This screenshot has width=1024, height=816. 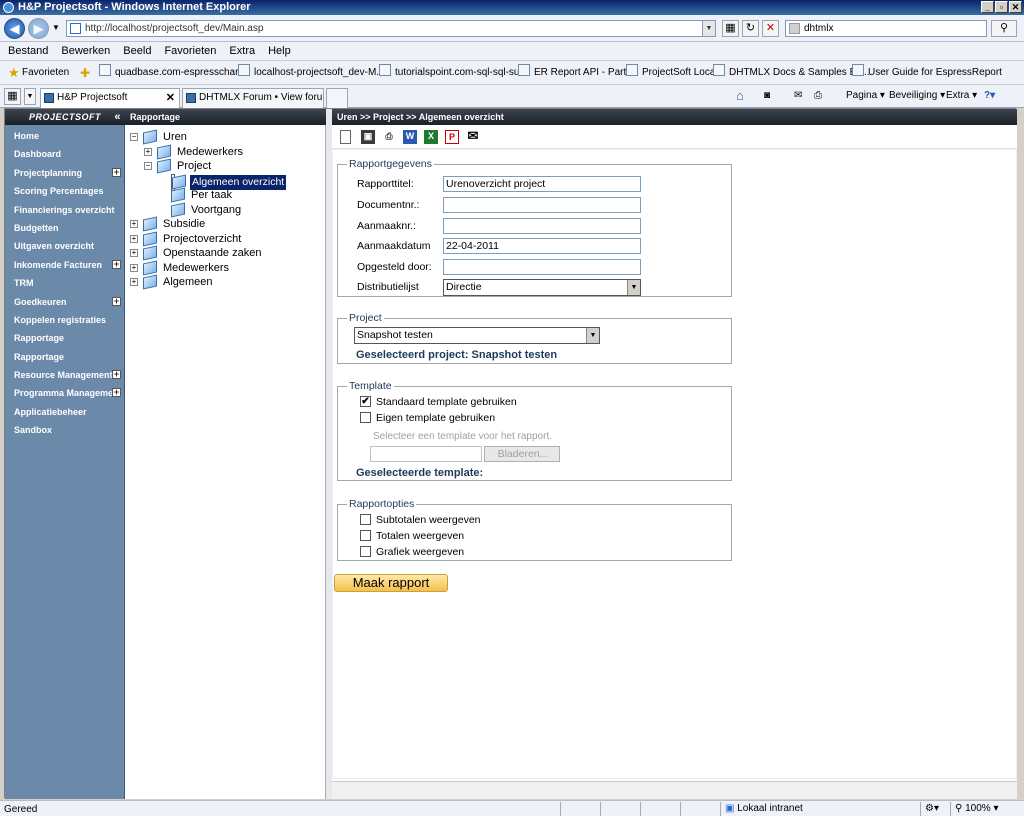 I want to click on tab-list-icon: ▼, so click(x=30, y=96).